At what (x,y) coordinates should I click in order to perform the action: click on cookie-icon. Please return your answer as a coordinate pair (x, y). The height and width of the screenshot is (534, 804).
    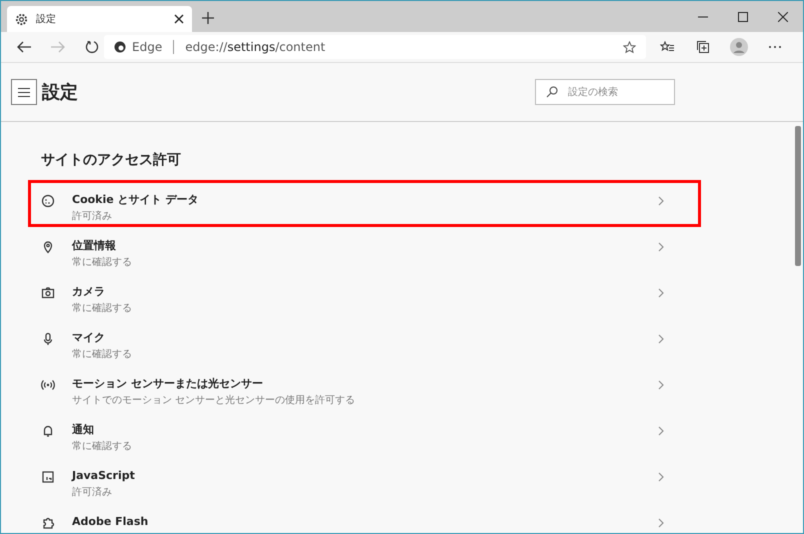
    Looking at the image, I should click on (48, 201).